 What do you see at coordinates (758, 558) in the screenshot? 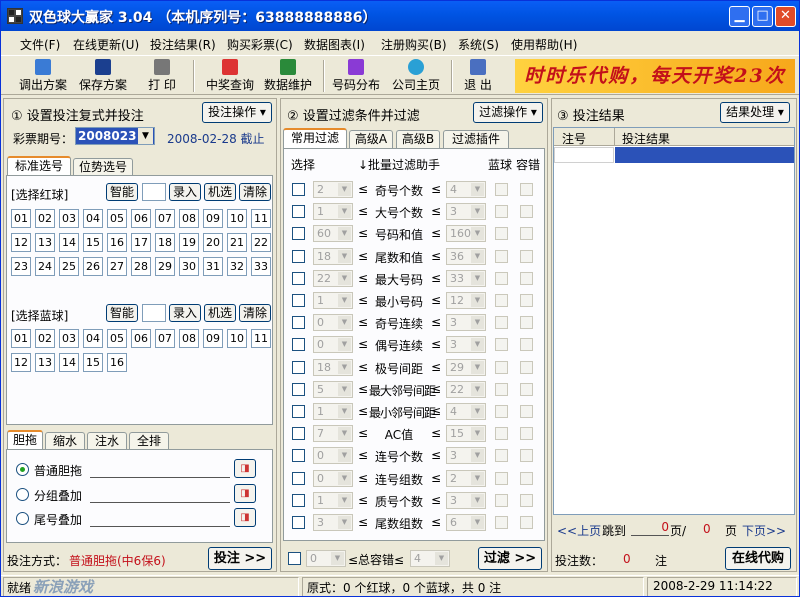
I see `online-purchase-button: 在线代购` at bounding box center [758, 558].